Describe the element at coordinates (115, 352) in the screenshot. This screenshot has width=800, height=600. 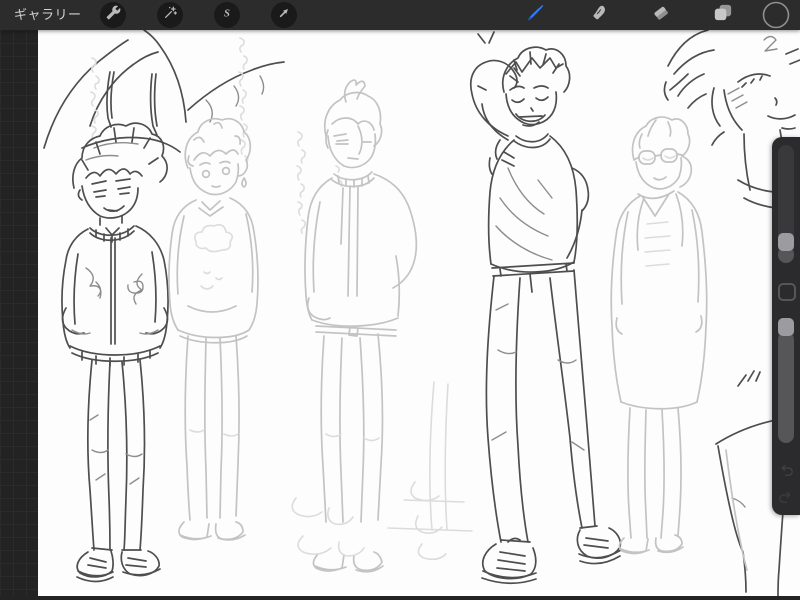
I see `sketch-boy-sukajan` at that location.